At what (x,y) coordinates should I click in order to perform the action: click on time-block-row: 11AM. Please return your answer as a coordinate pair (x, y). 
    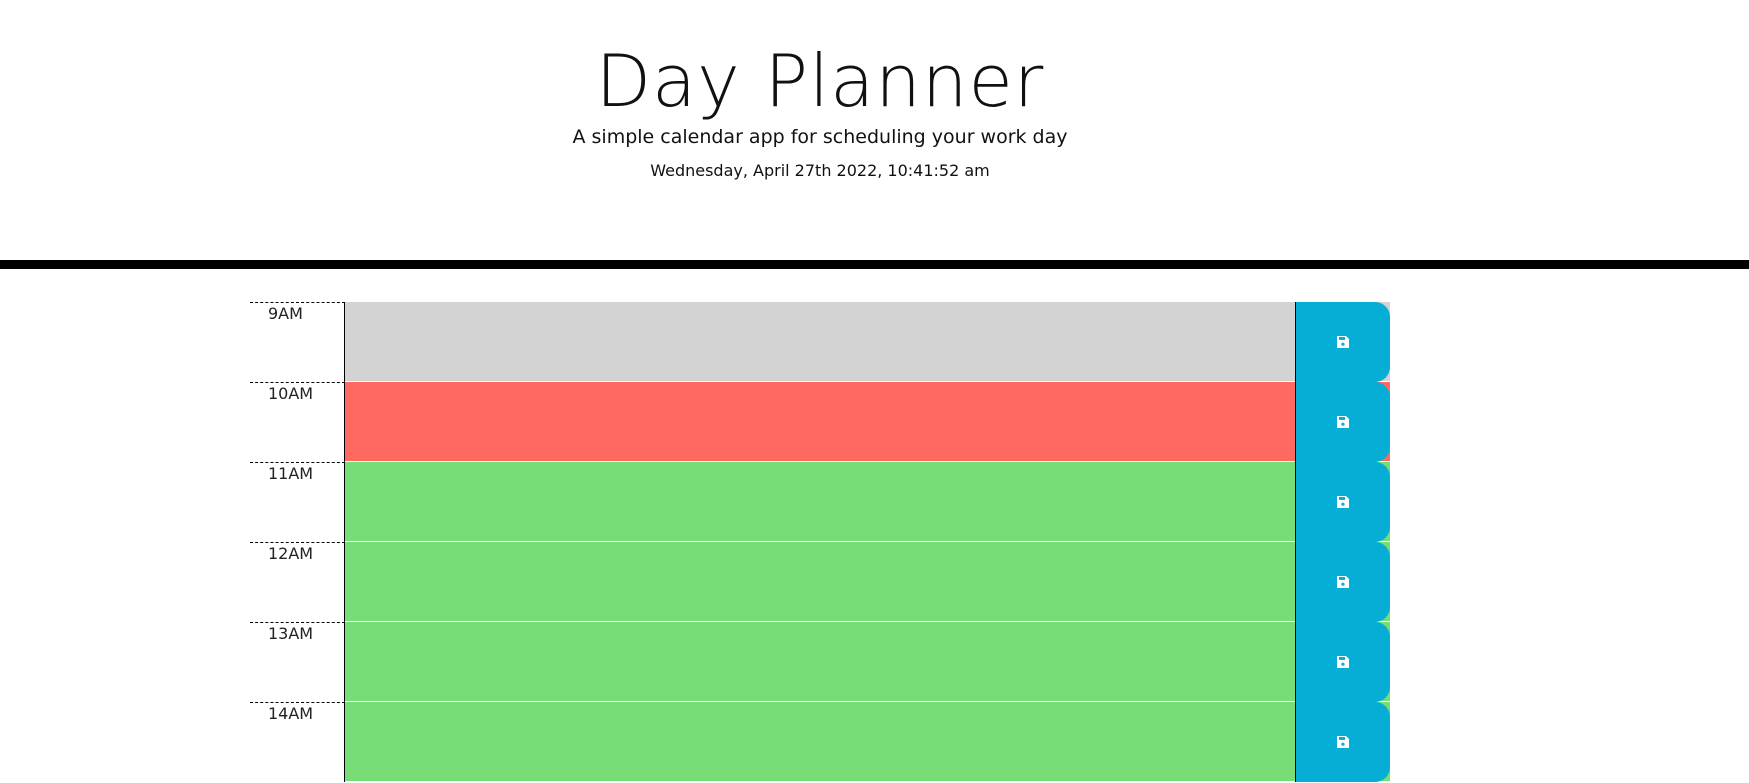
    Looking at the image, I should click on (820, 502).